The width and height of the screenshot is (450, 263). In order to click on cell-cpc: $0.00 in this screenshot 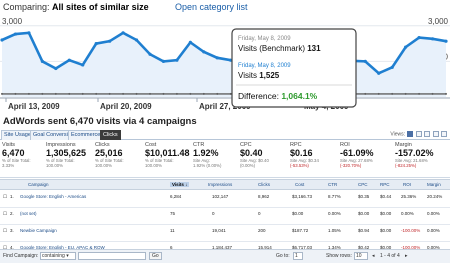, I will do `click(364, 213)`.